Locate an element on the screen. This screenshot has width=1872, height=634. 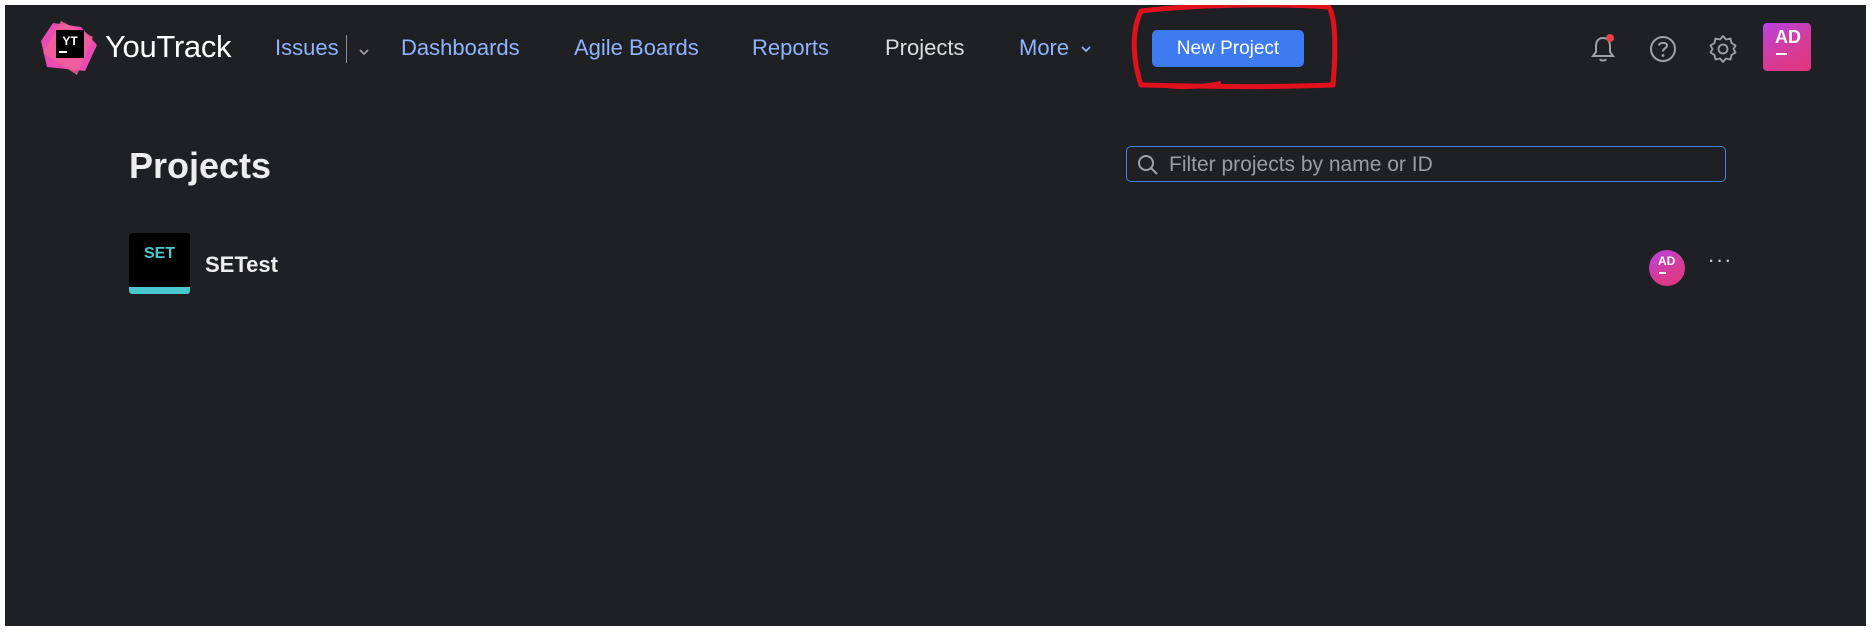
project-row: SET SETest AD ··· is located at coordinates (930, 265).